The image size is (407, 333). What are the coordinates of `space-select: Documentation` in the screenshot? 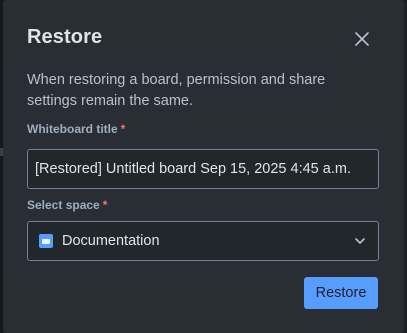 It's located at (203, 241).